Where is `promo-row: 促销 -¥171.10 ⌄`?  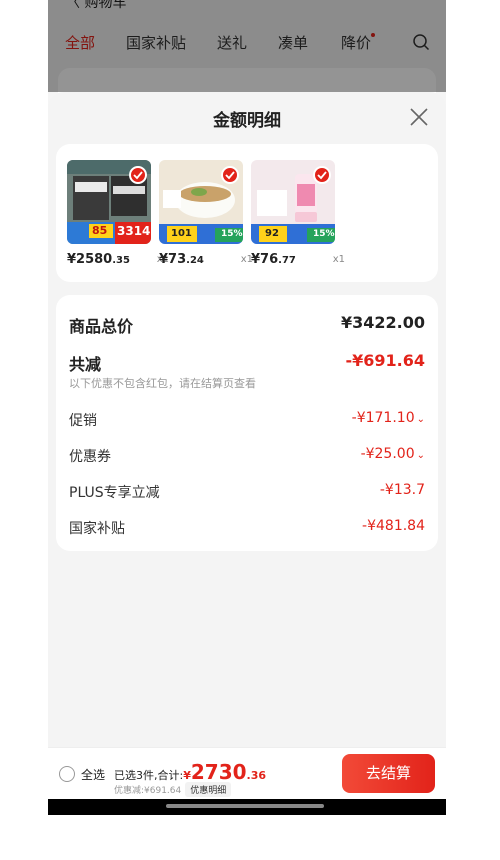 promo-row: 促销 -¥171.10 ⌄ is located at coordinates (247, 420).